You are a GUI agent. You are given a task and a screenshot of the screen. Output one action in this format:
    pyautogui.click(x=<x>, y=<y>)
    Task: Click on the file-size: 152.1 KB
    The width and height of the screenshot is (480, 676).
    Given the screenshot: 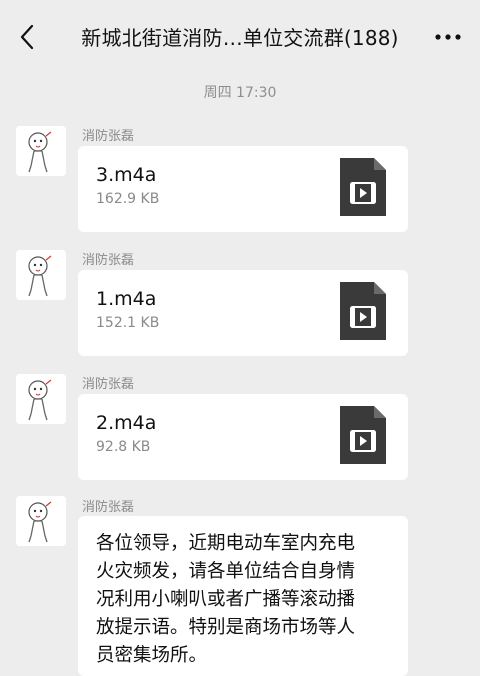 What is the action you would take?
    pyautogui.click(x=128, y=323)
    